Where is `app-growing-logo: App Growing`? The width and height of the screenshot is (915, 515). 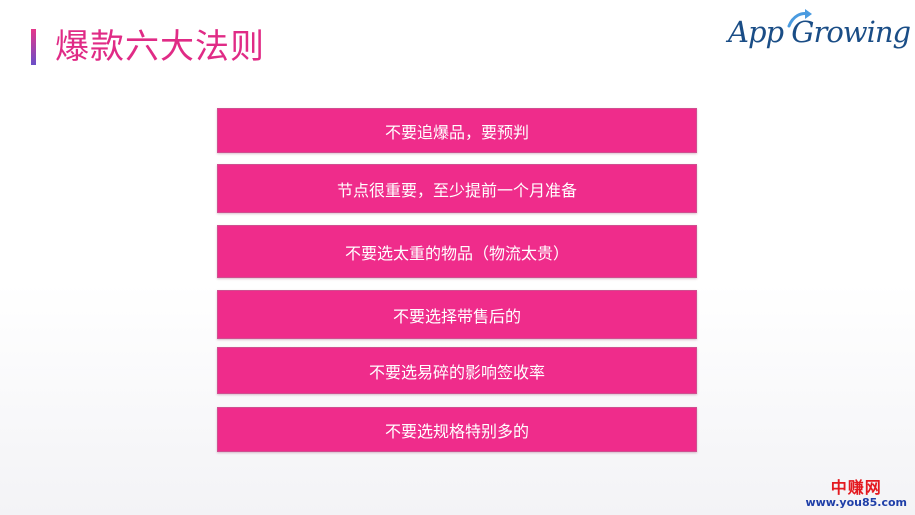
app-growing-logo: App Growing is located at coordinates (819, 33).